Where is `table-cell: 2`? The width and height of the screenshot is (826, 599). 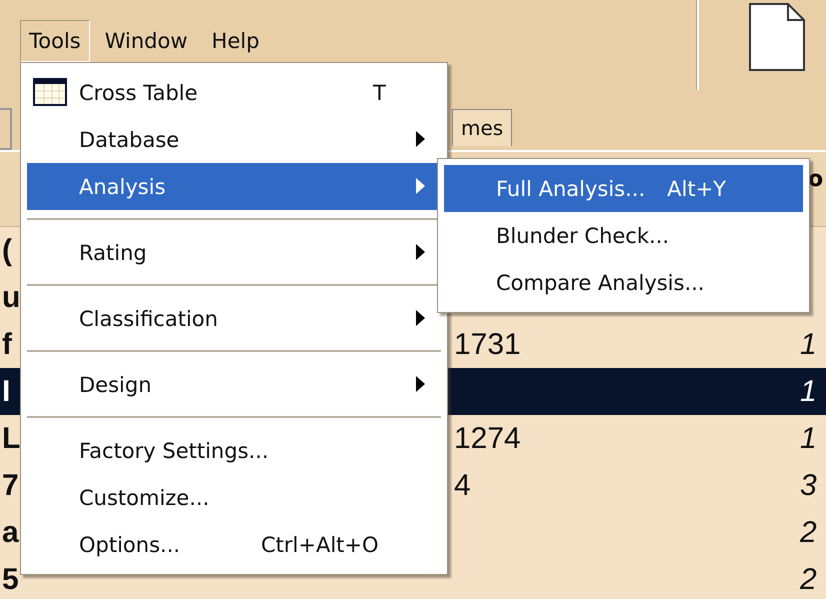
table-cell: 2 is located at coordinates (808, 579).